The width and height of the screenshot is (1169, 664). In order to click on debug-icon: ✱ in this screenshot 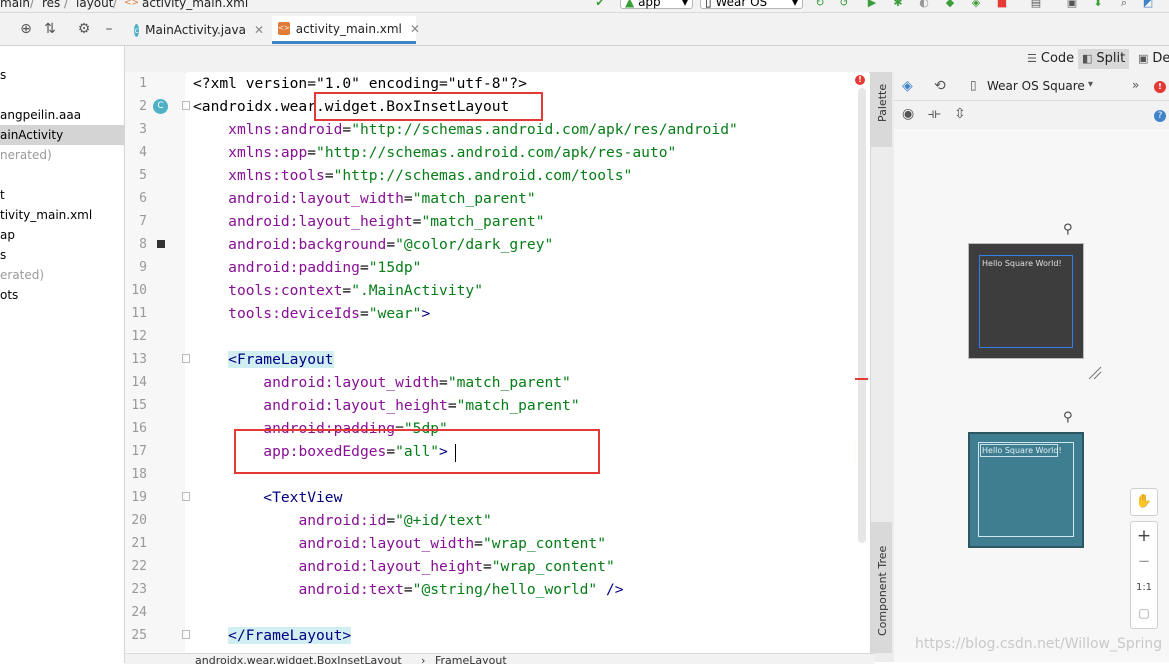, I will do `click(898, 4)`.